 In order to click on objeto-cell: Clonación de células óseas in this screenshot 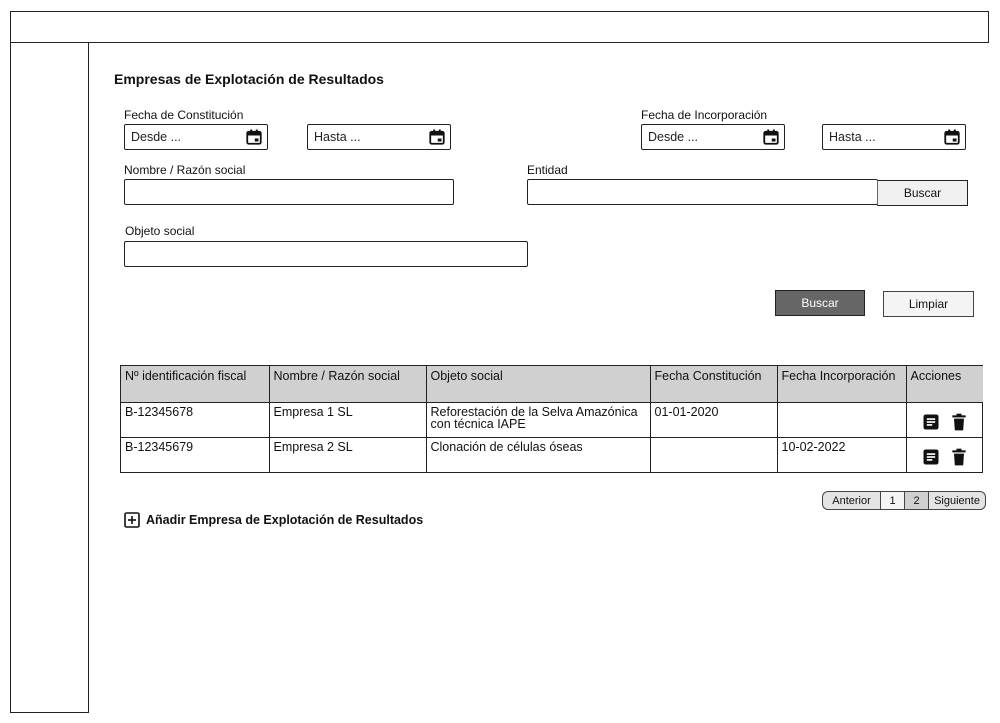, I will do `click(538, 454)`.